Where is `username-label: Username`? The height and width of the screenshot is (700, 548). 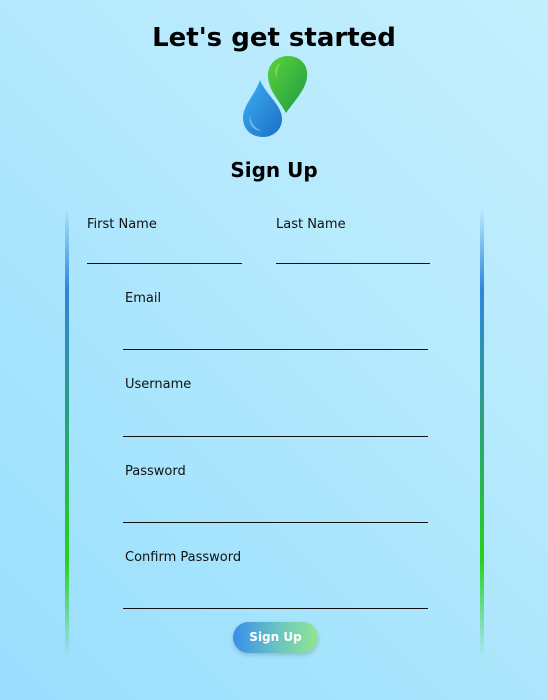
username-label: Username is located at coordinates (158, 384).